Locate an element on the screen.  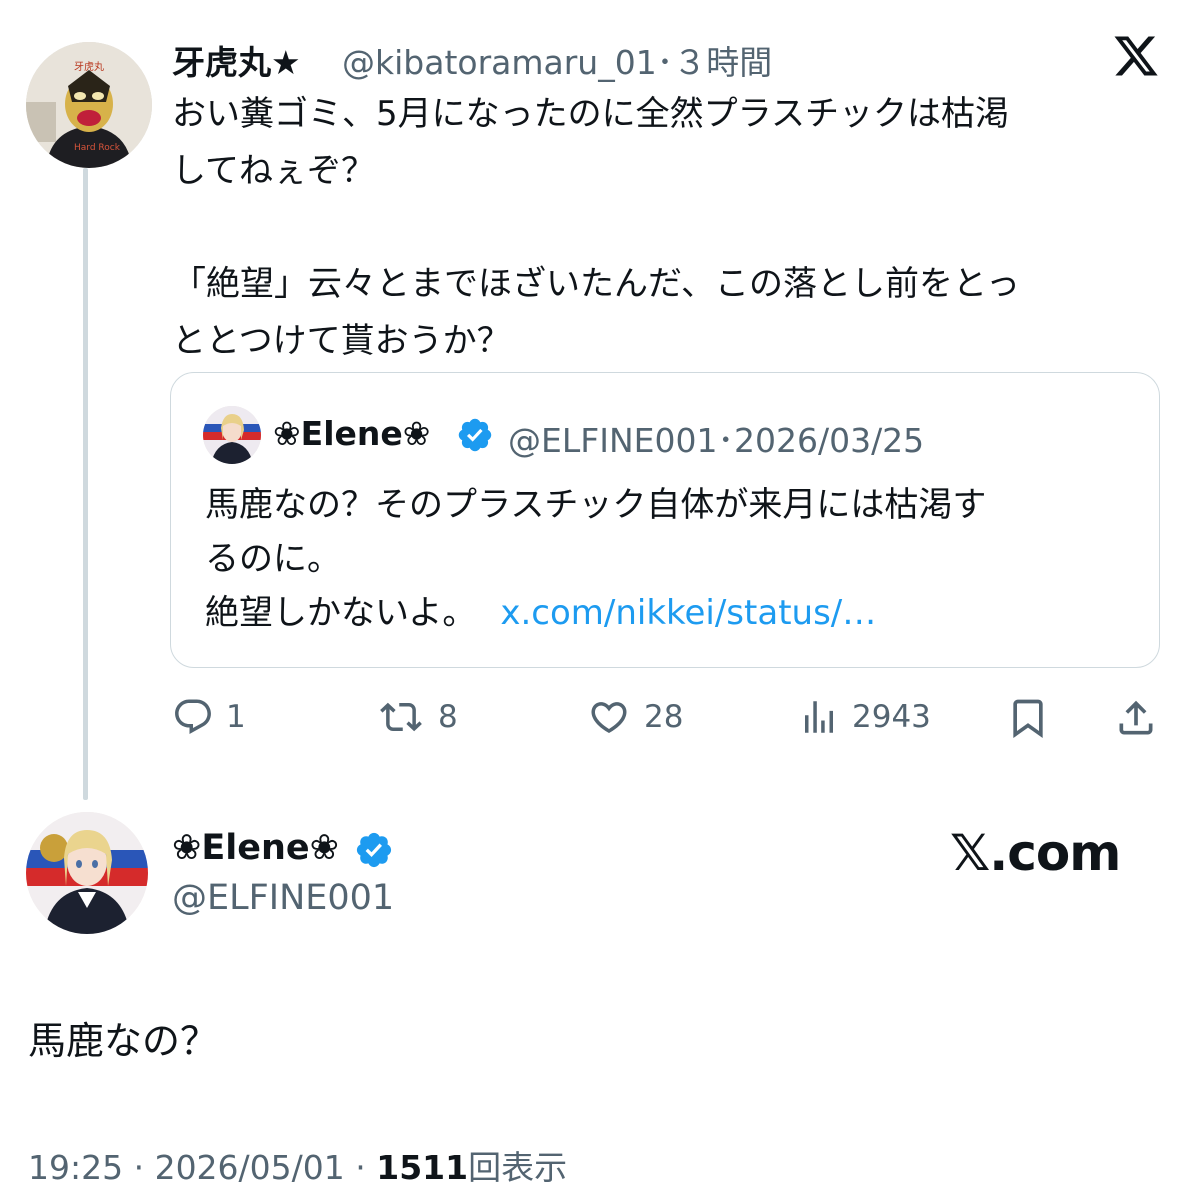
author-name: 牙虎丸★ is located at coordinates (236, 60).